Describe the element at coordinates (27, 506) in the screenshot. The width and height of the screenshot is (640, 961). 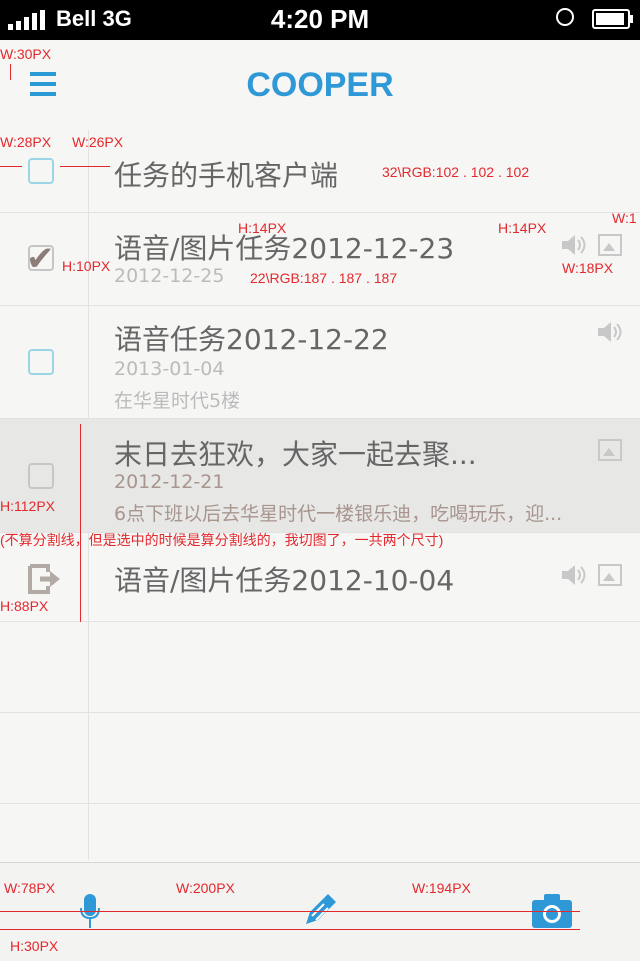
I see `annotation-label: H:112PX` at that location.